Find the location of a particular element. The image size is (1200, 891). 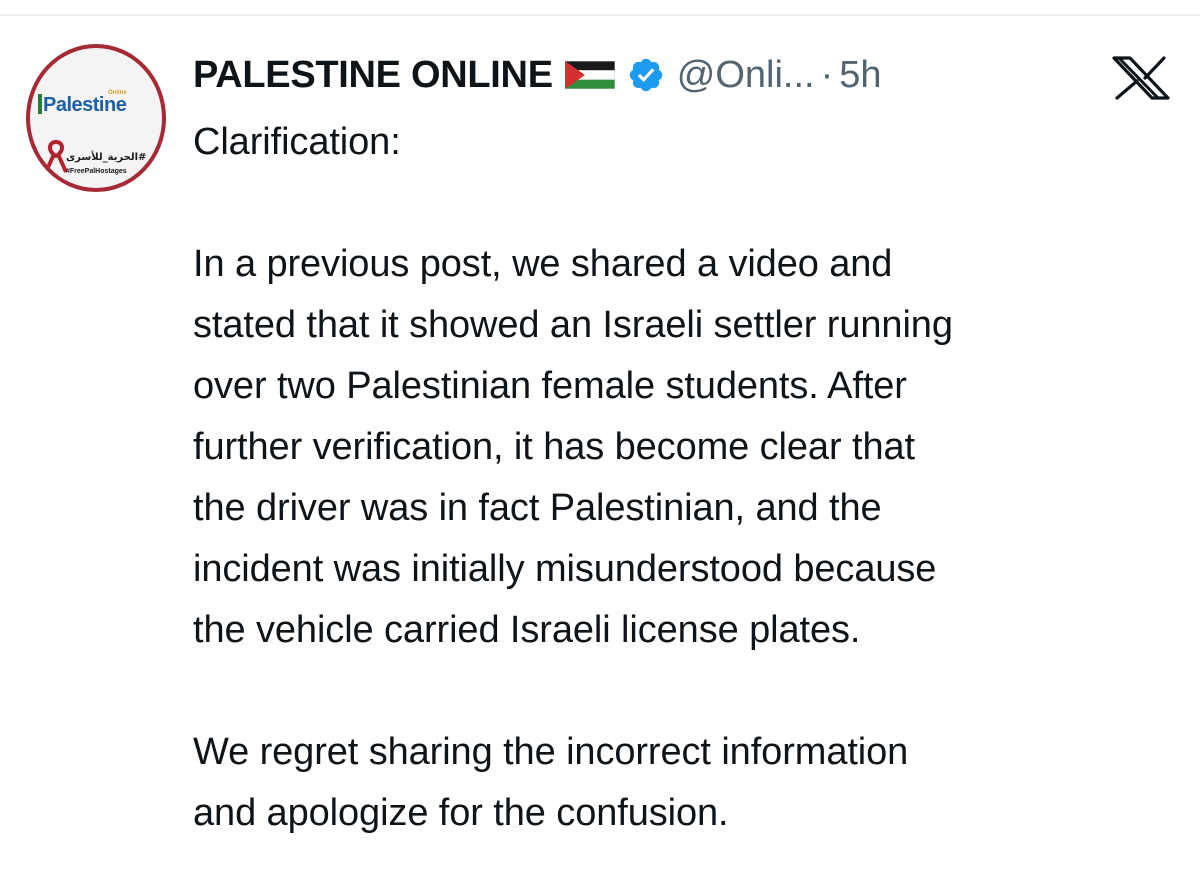

verified-badge-icon is located at coordinates (646, 75).